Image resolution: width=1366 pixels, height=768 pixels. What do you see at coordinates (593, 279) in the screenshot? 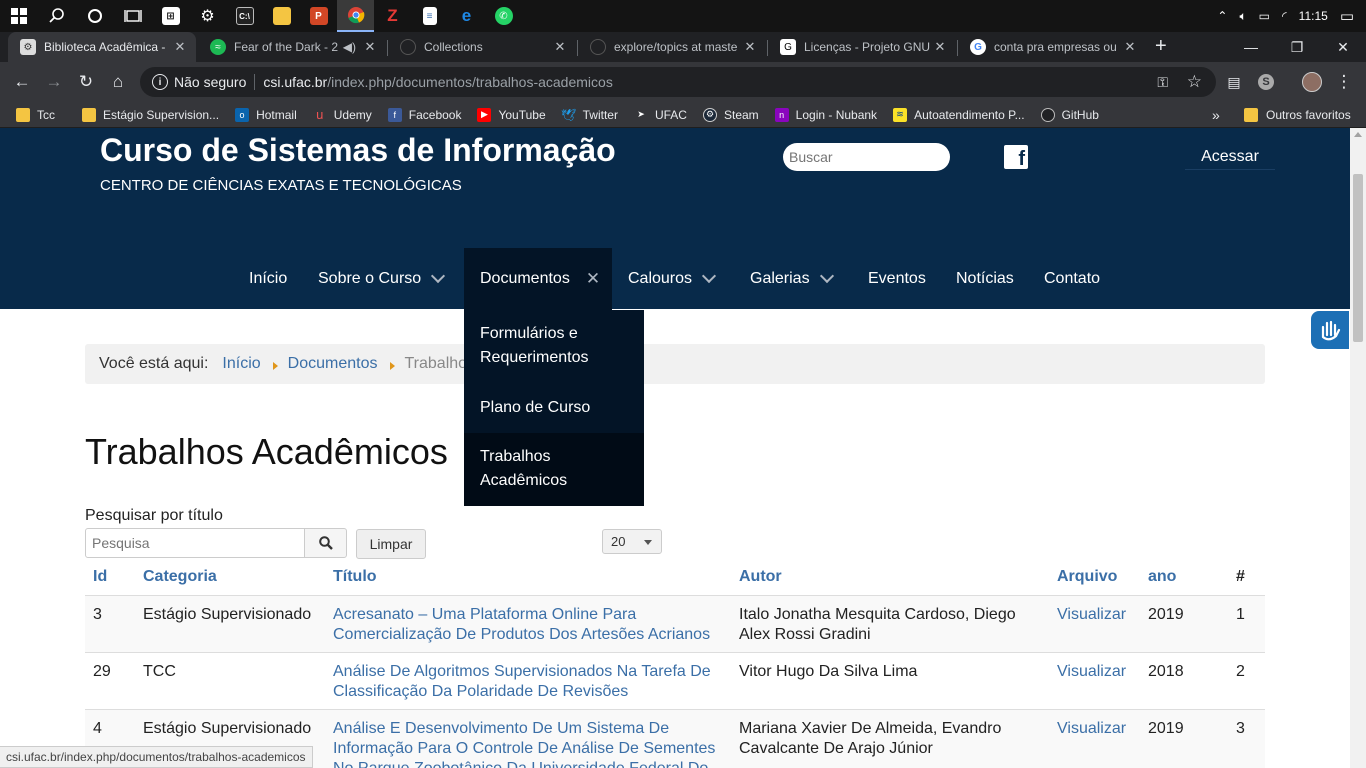
I see `close-icon: ✕` at bounding box center [593, 279].